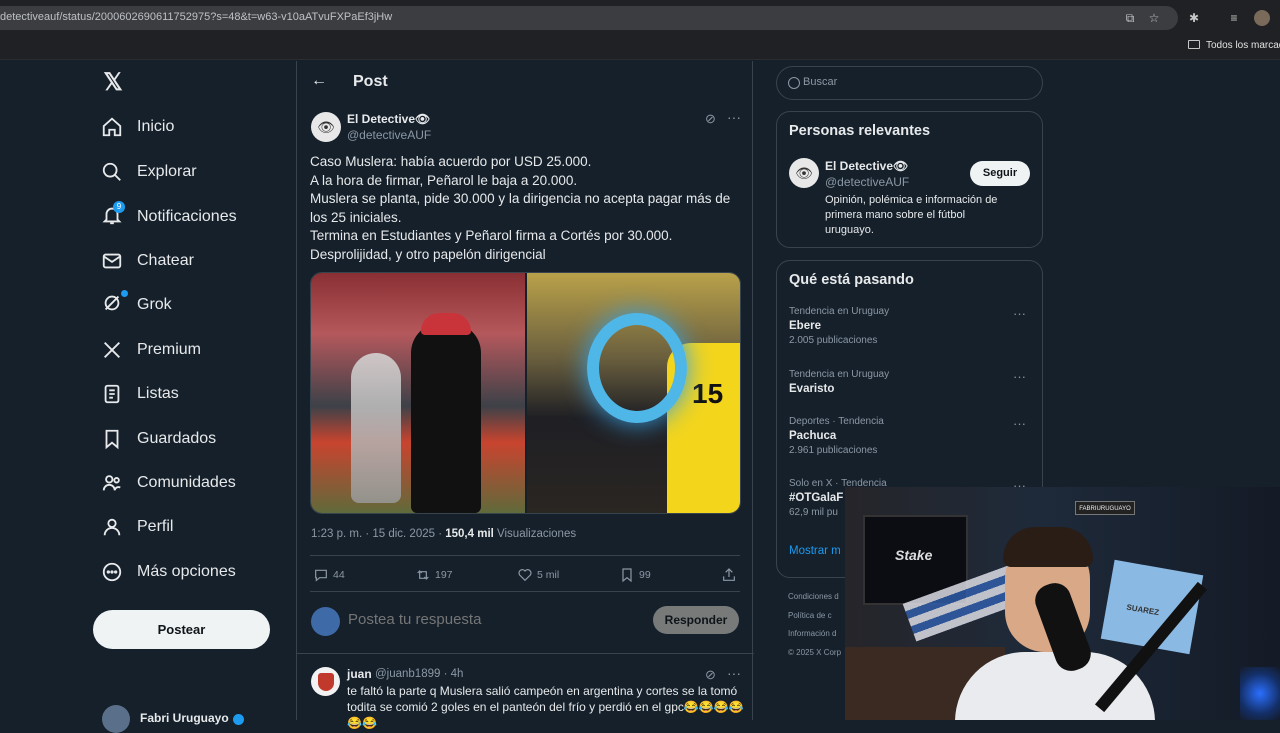 The image size is (1280, 733). I want to click on like-action: 5 mil, so click(538, 575).